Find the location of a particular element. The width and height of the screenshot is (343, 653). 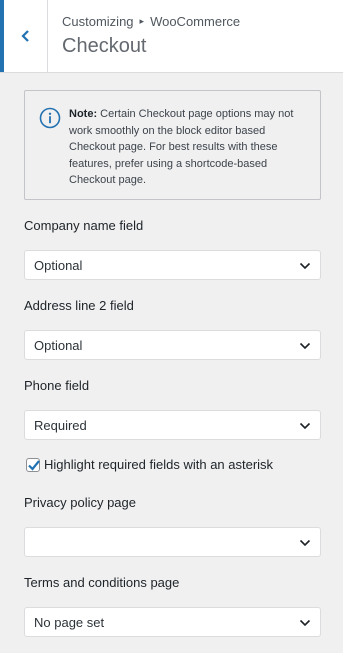

company-name-label: Company name field is located at coordinates (84, 225).